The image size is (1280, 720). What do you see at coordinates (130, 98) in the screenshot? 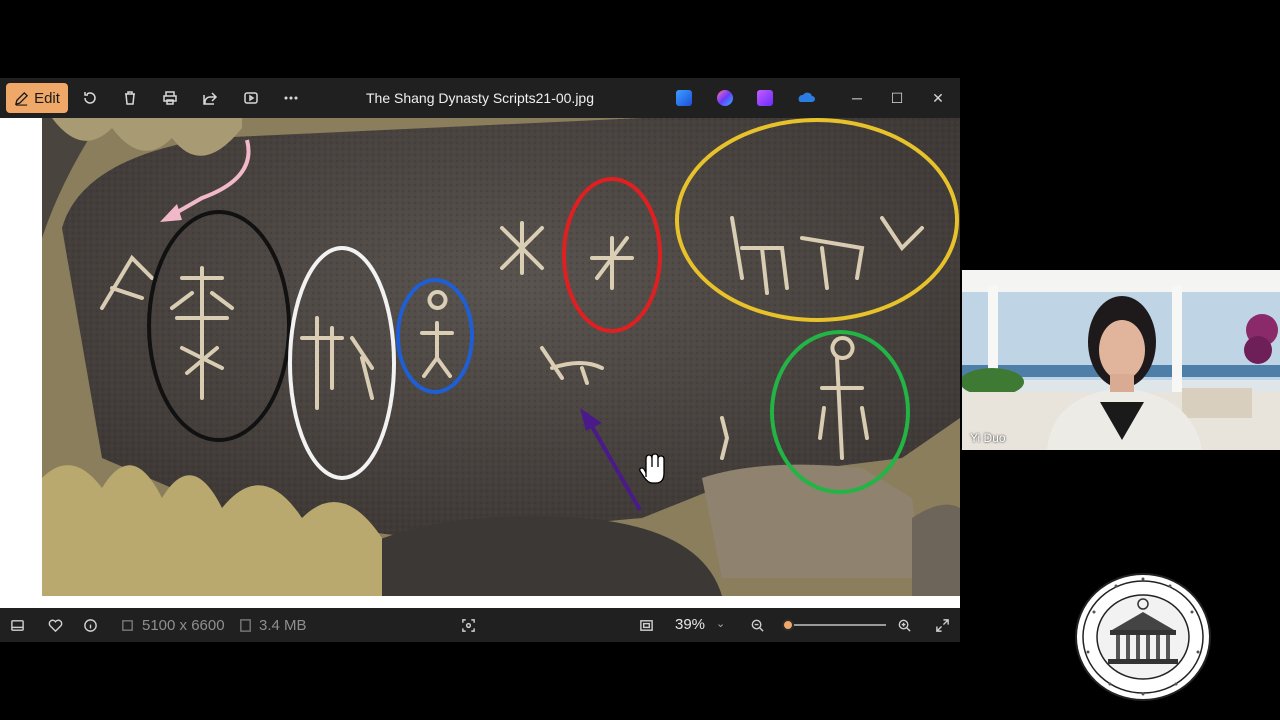
I see `delete-icon` at bounding box center [130, 98].